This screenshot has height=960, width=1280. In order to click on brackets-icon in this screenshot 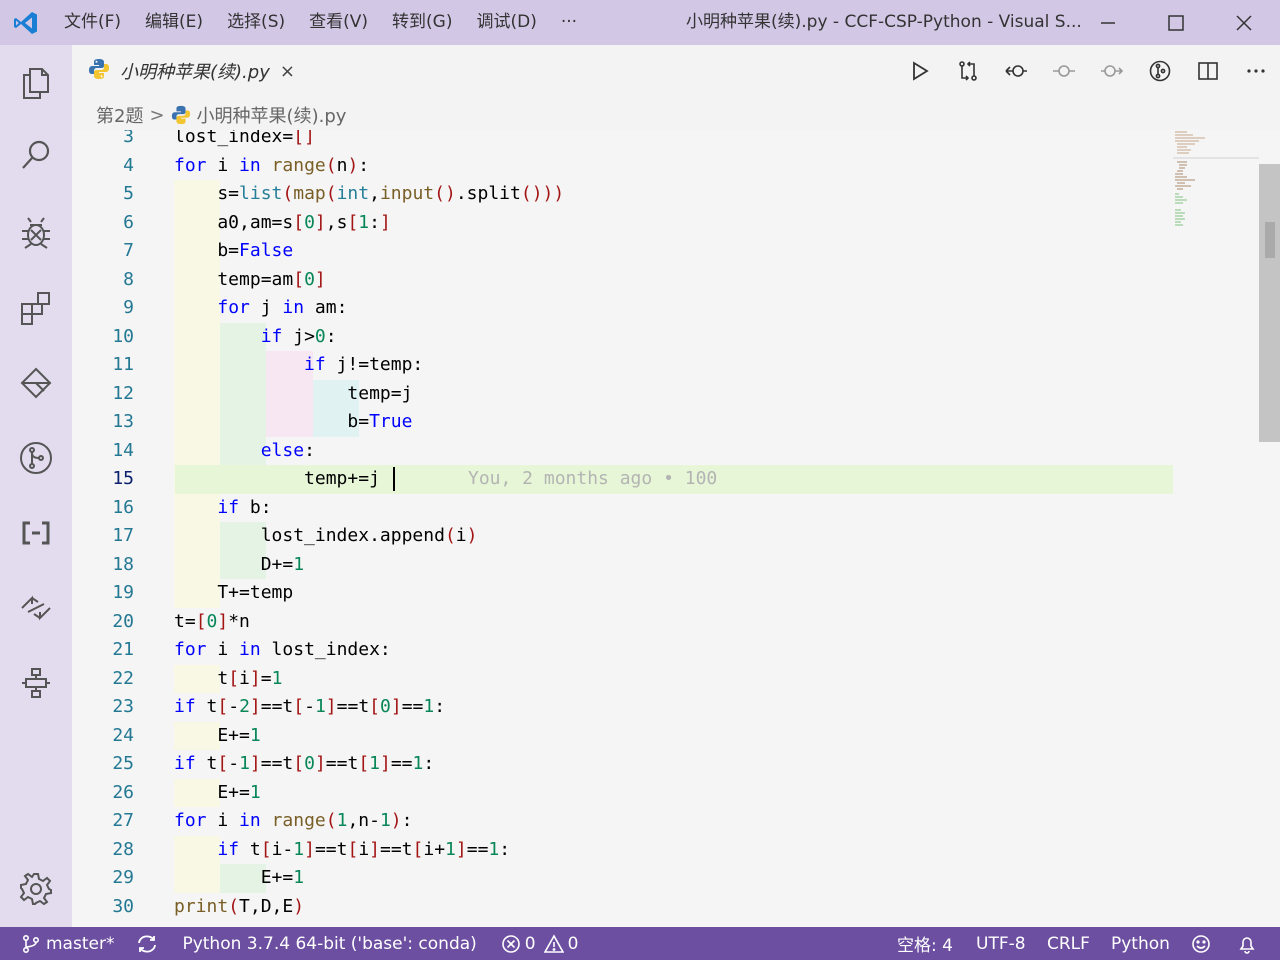, I will do `click(36, 533)`.